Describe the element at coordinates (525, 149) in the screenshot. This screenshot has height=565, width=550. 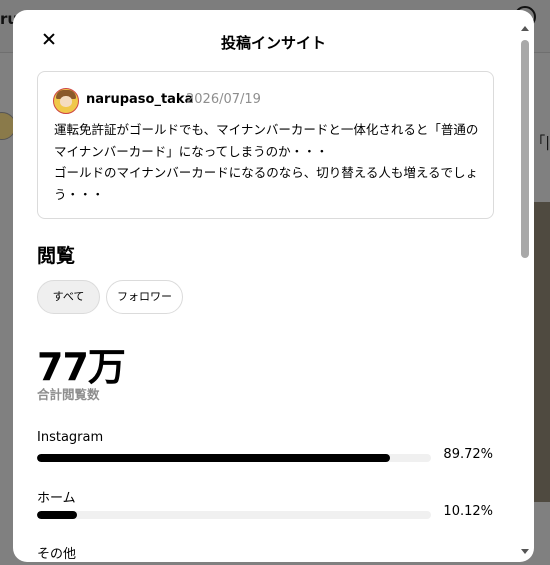
I see `scrollbar-thumb` at that location.